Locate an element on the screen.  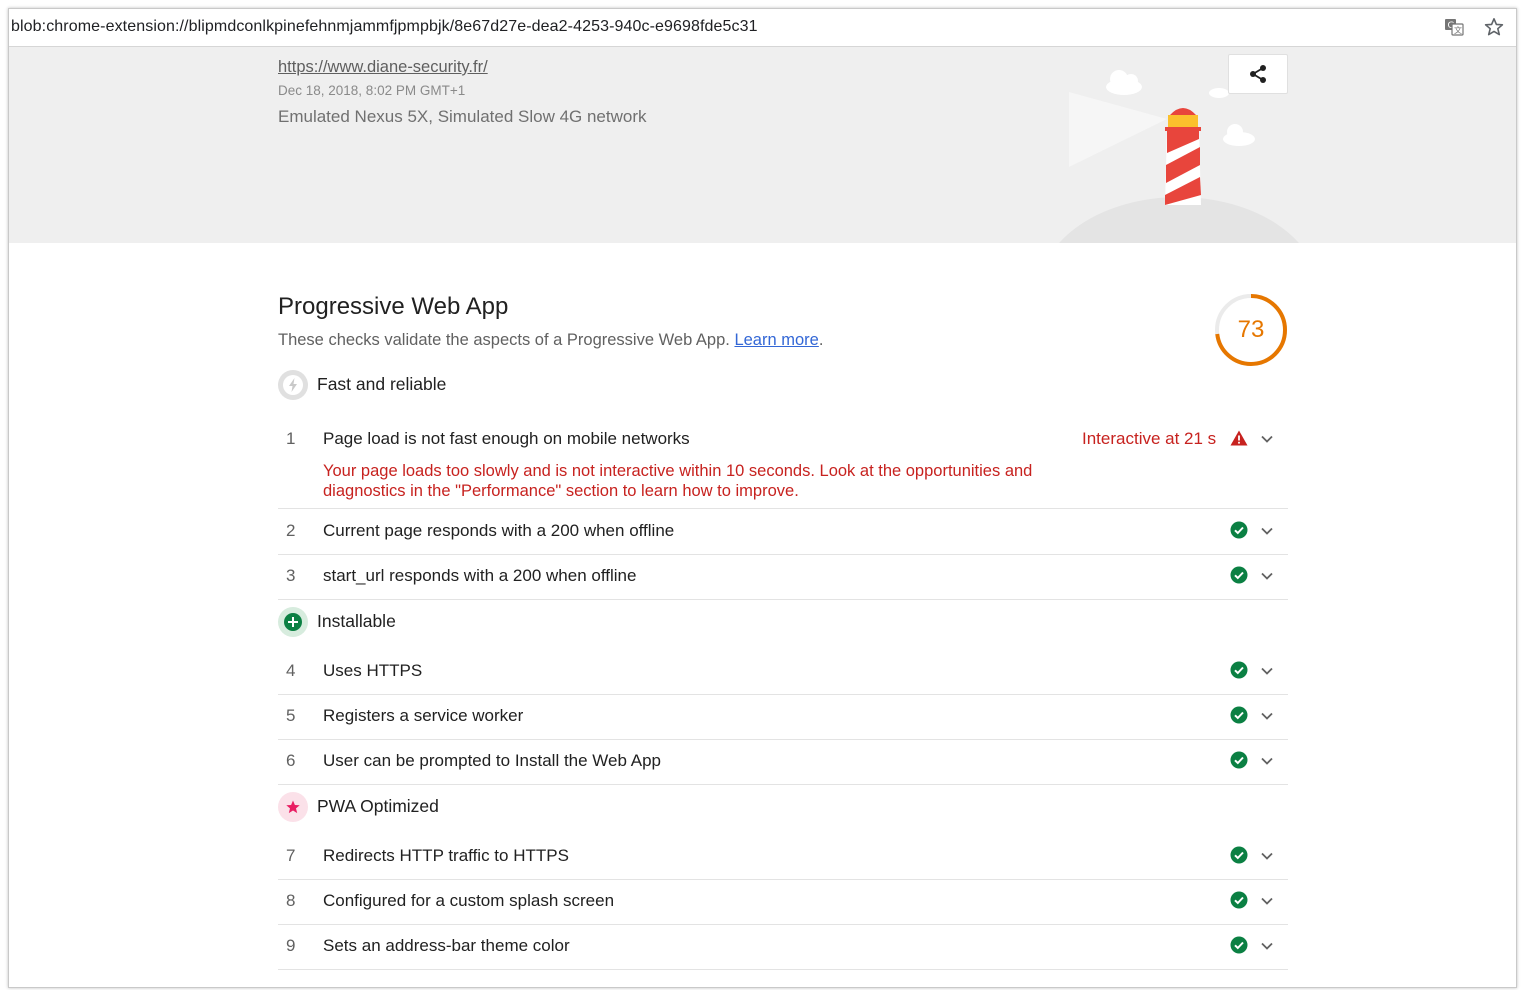
audit-row-service-worker: 5 Registers a service worker is located at coordinates (783, 717).